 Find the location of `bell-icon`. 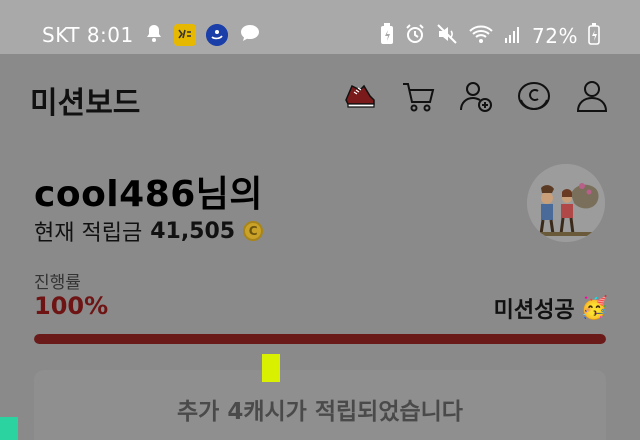

bell-icon is located at coordinates (154, 35).